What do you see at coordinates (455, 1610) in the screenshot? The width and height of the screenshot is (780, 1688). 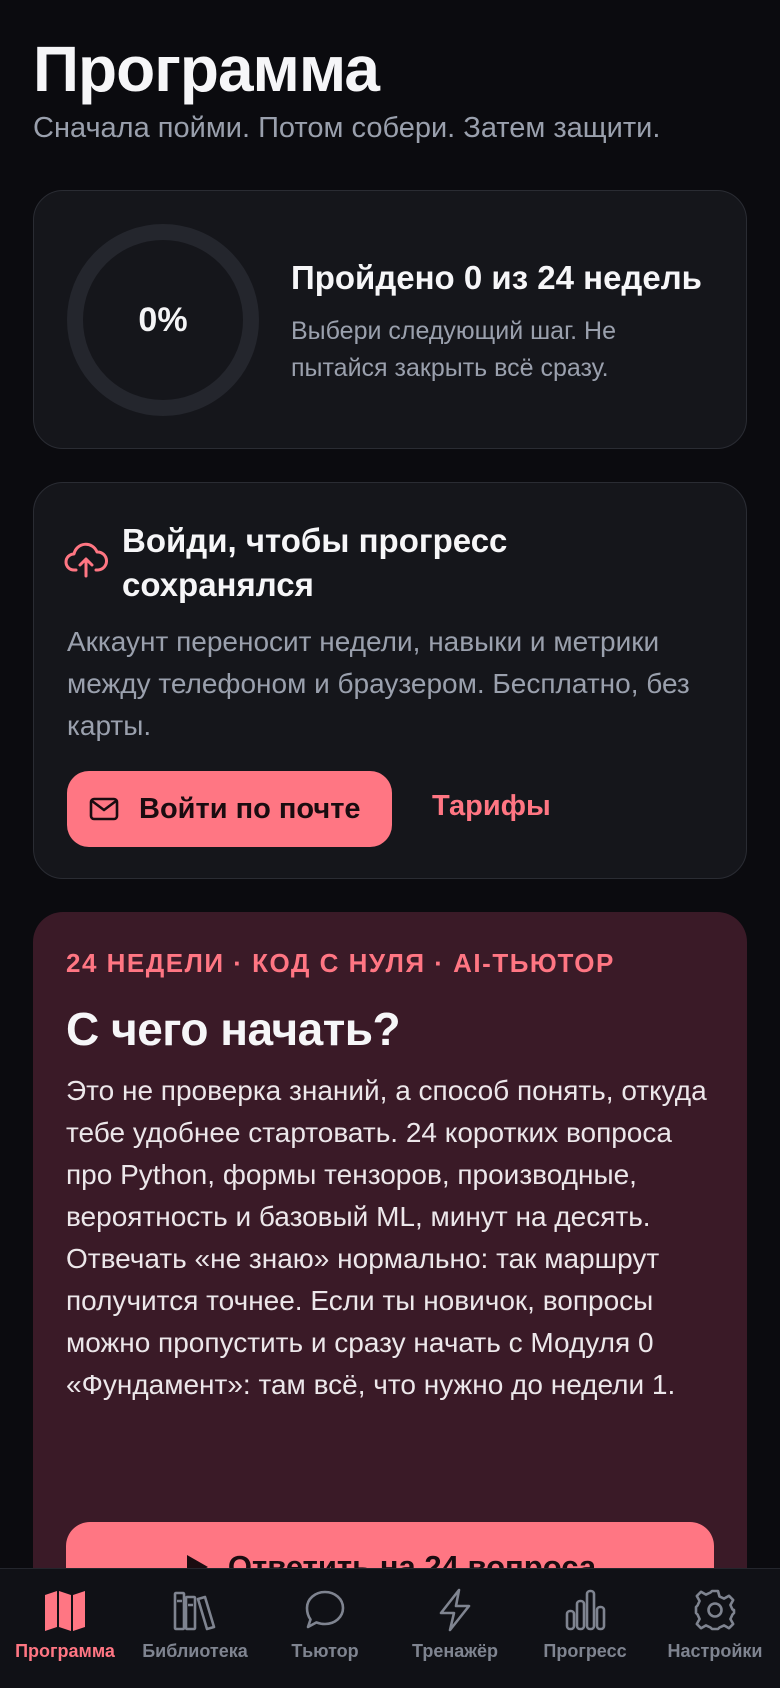 I see `lightning-icon` at bounding box center [455, 1610].